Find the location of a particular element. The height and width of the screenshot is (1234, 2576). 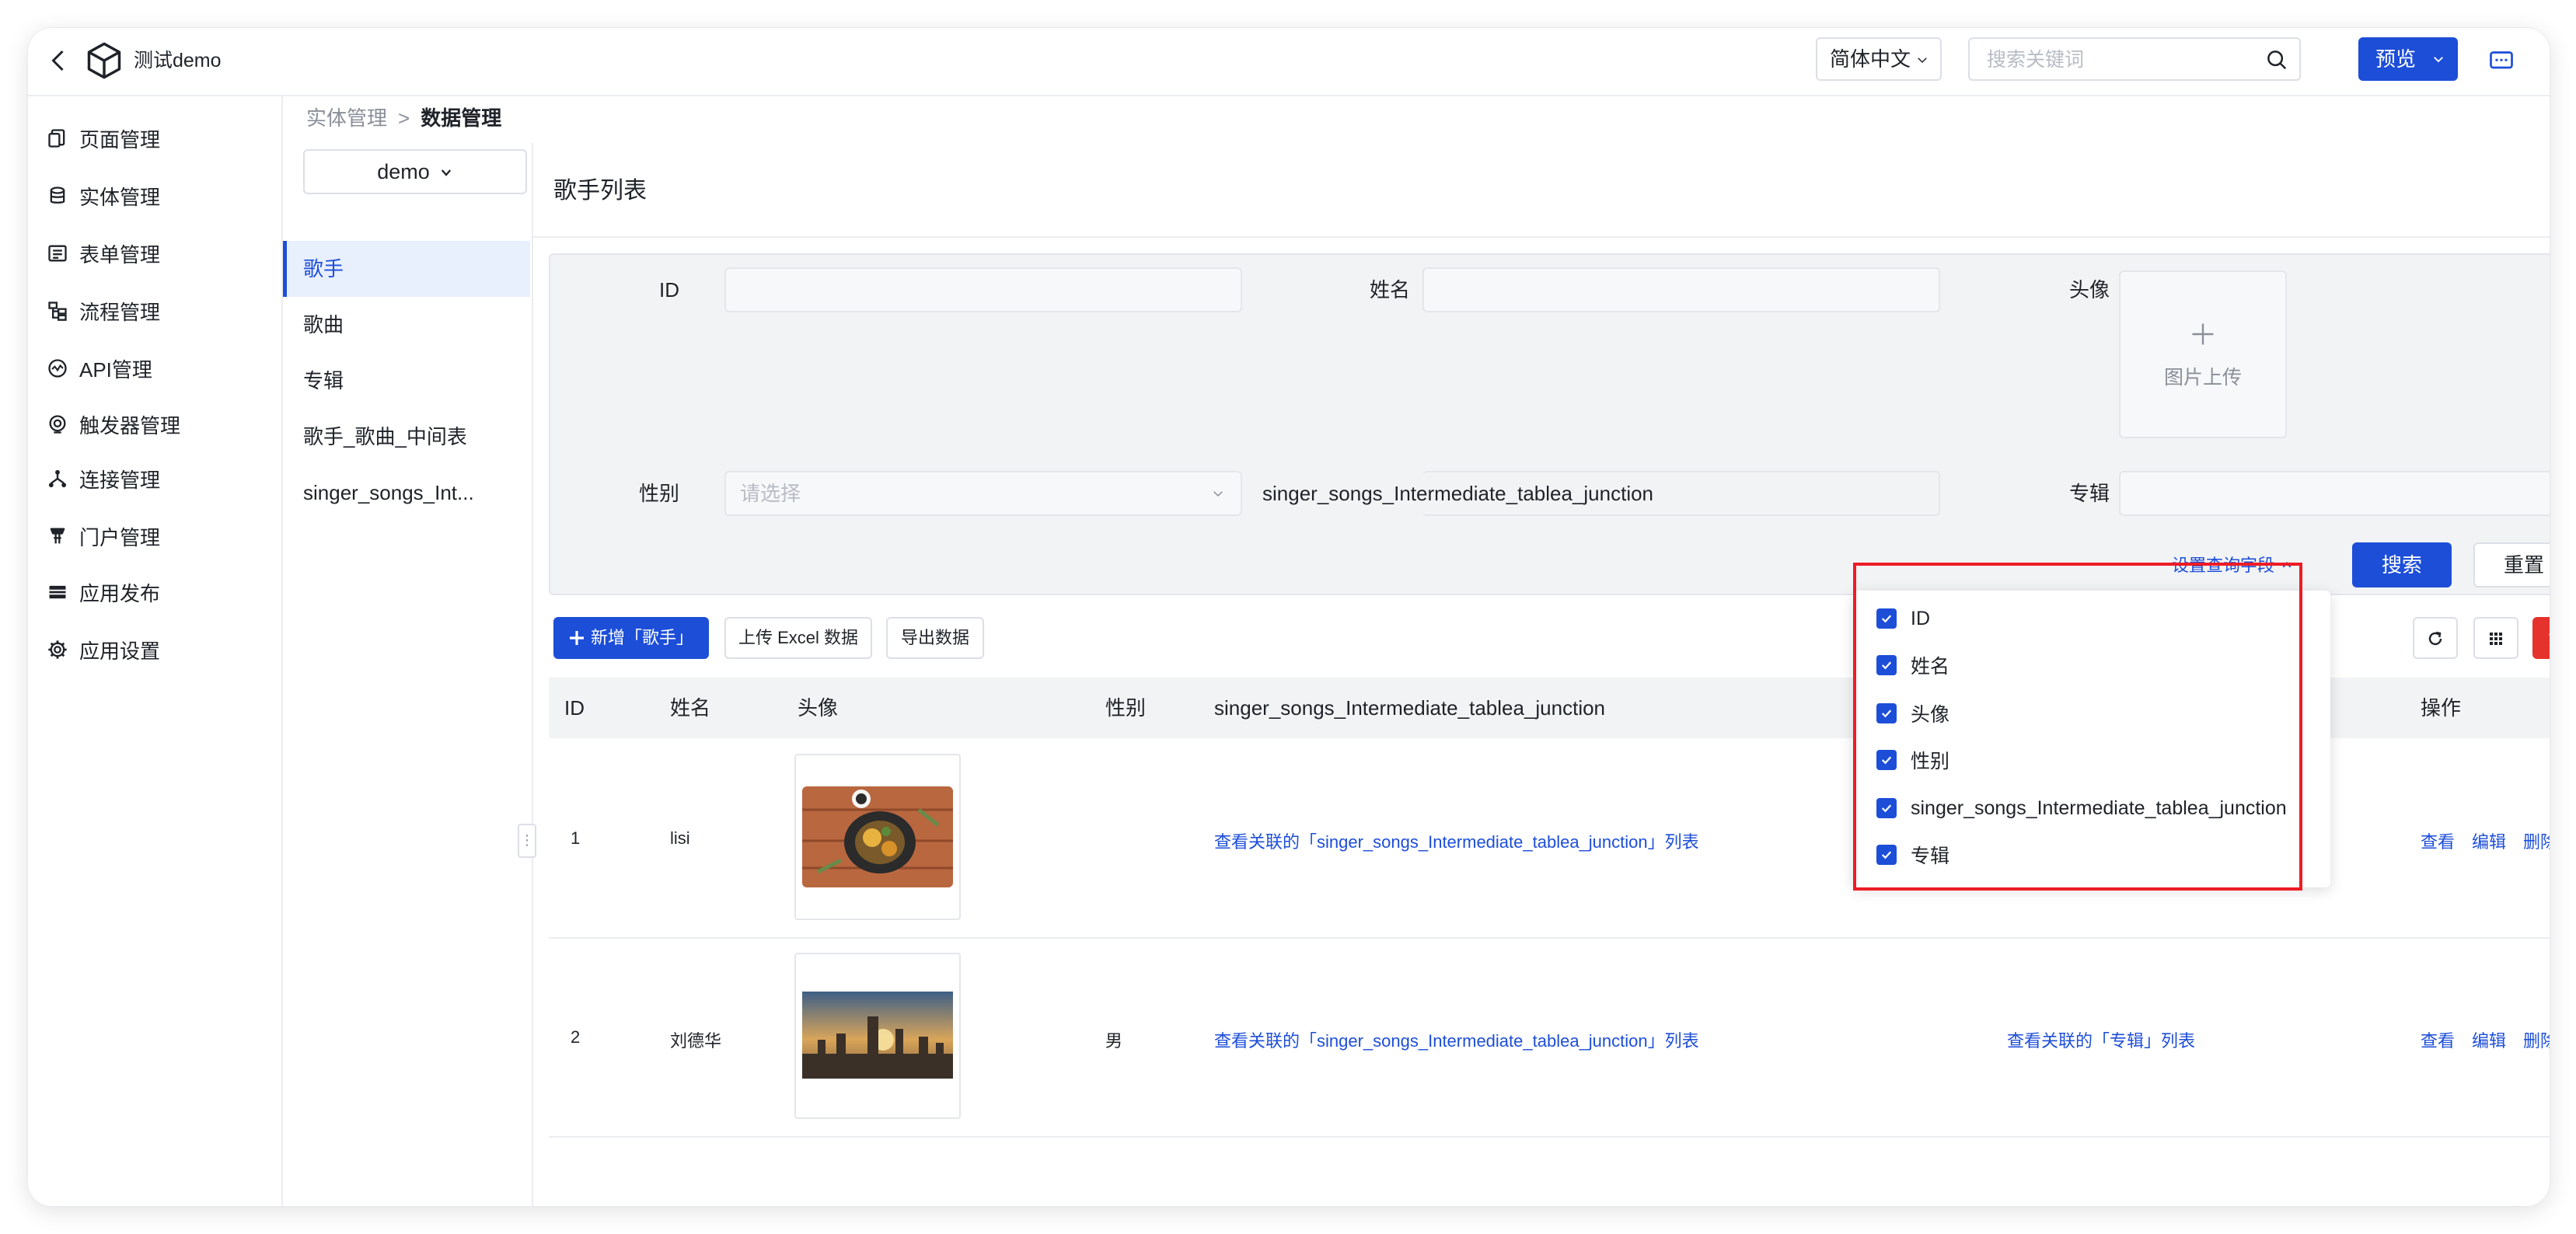

breadcrumb-parent: 实体管理 is located at coordinates (346, 118).